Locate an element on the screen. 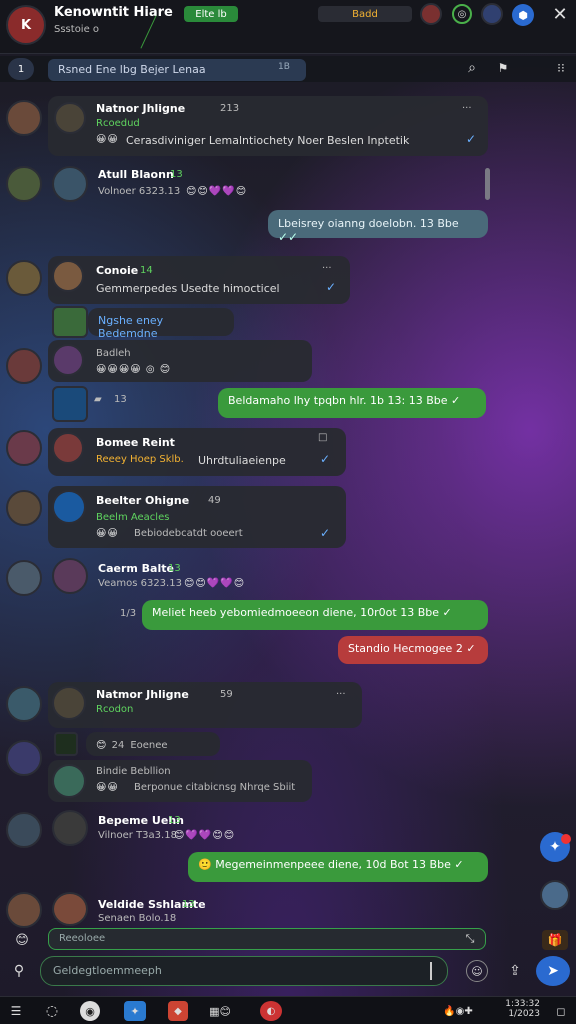 This screenshot has width=576, height=1024. status-chip: Elte lb is located at coordinates (211, 14).